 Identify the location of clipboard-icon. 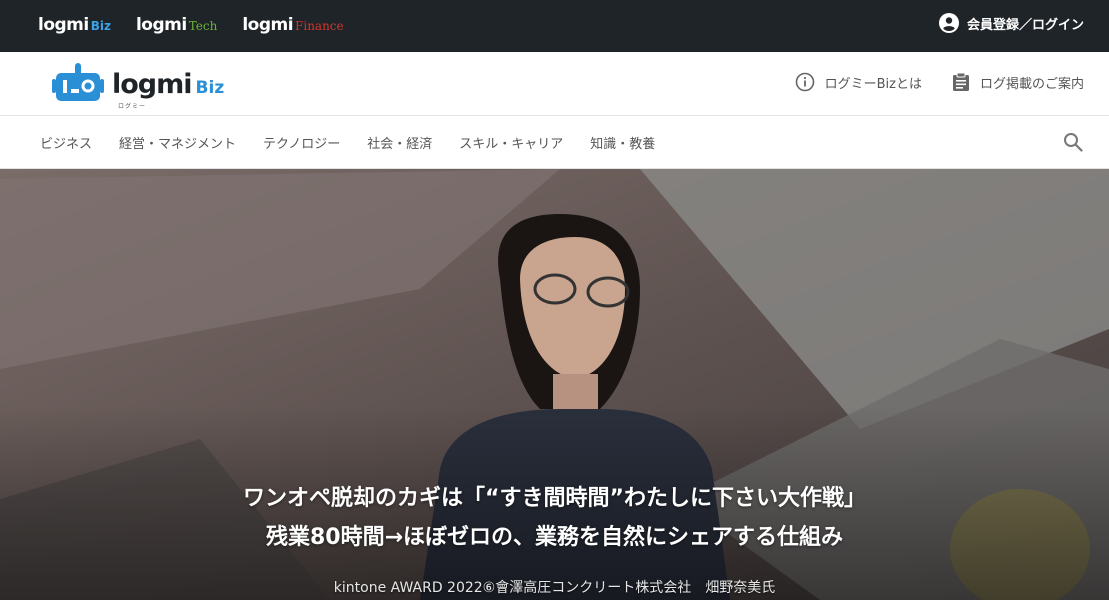
(960, 81).